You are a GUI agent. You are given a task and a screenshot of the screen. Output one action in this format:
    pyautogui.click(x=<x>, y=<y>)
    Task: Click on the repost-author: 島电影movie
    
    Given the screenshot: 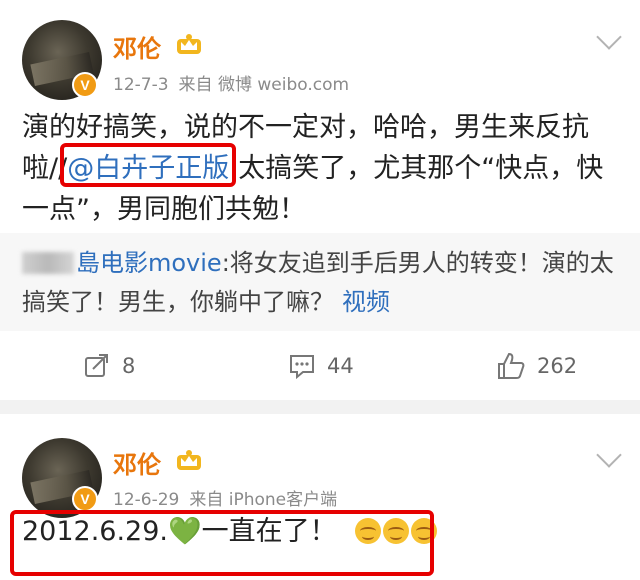 What is the action you would take?
    pyautogui.click(x=149, y=263)
    